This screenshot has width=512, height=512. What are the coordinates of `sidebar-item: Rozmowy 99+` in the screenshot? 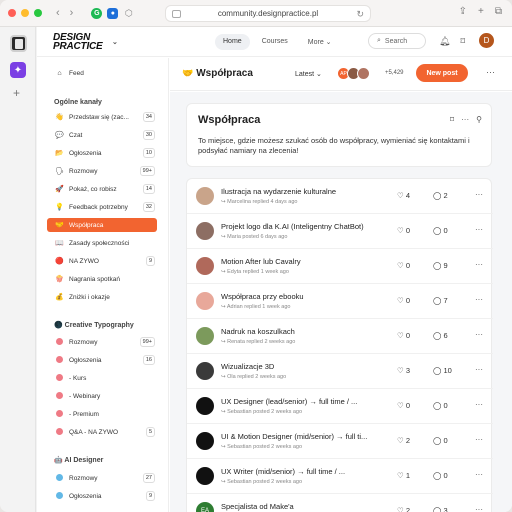 It's located at (102, 342).